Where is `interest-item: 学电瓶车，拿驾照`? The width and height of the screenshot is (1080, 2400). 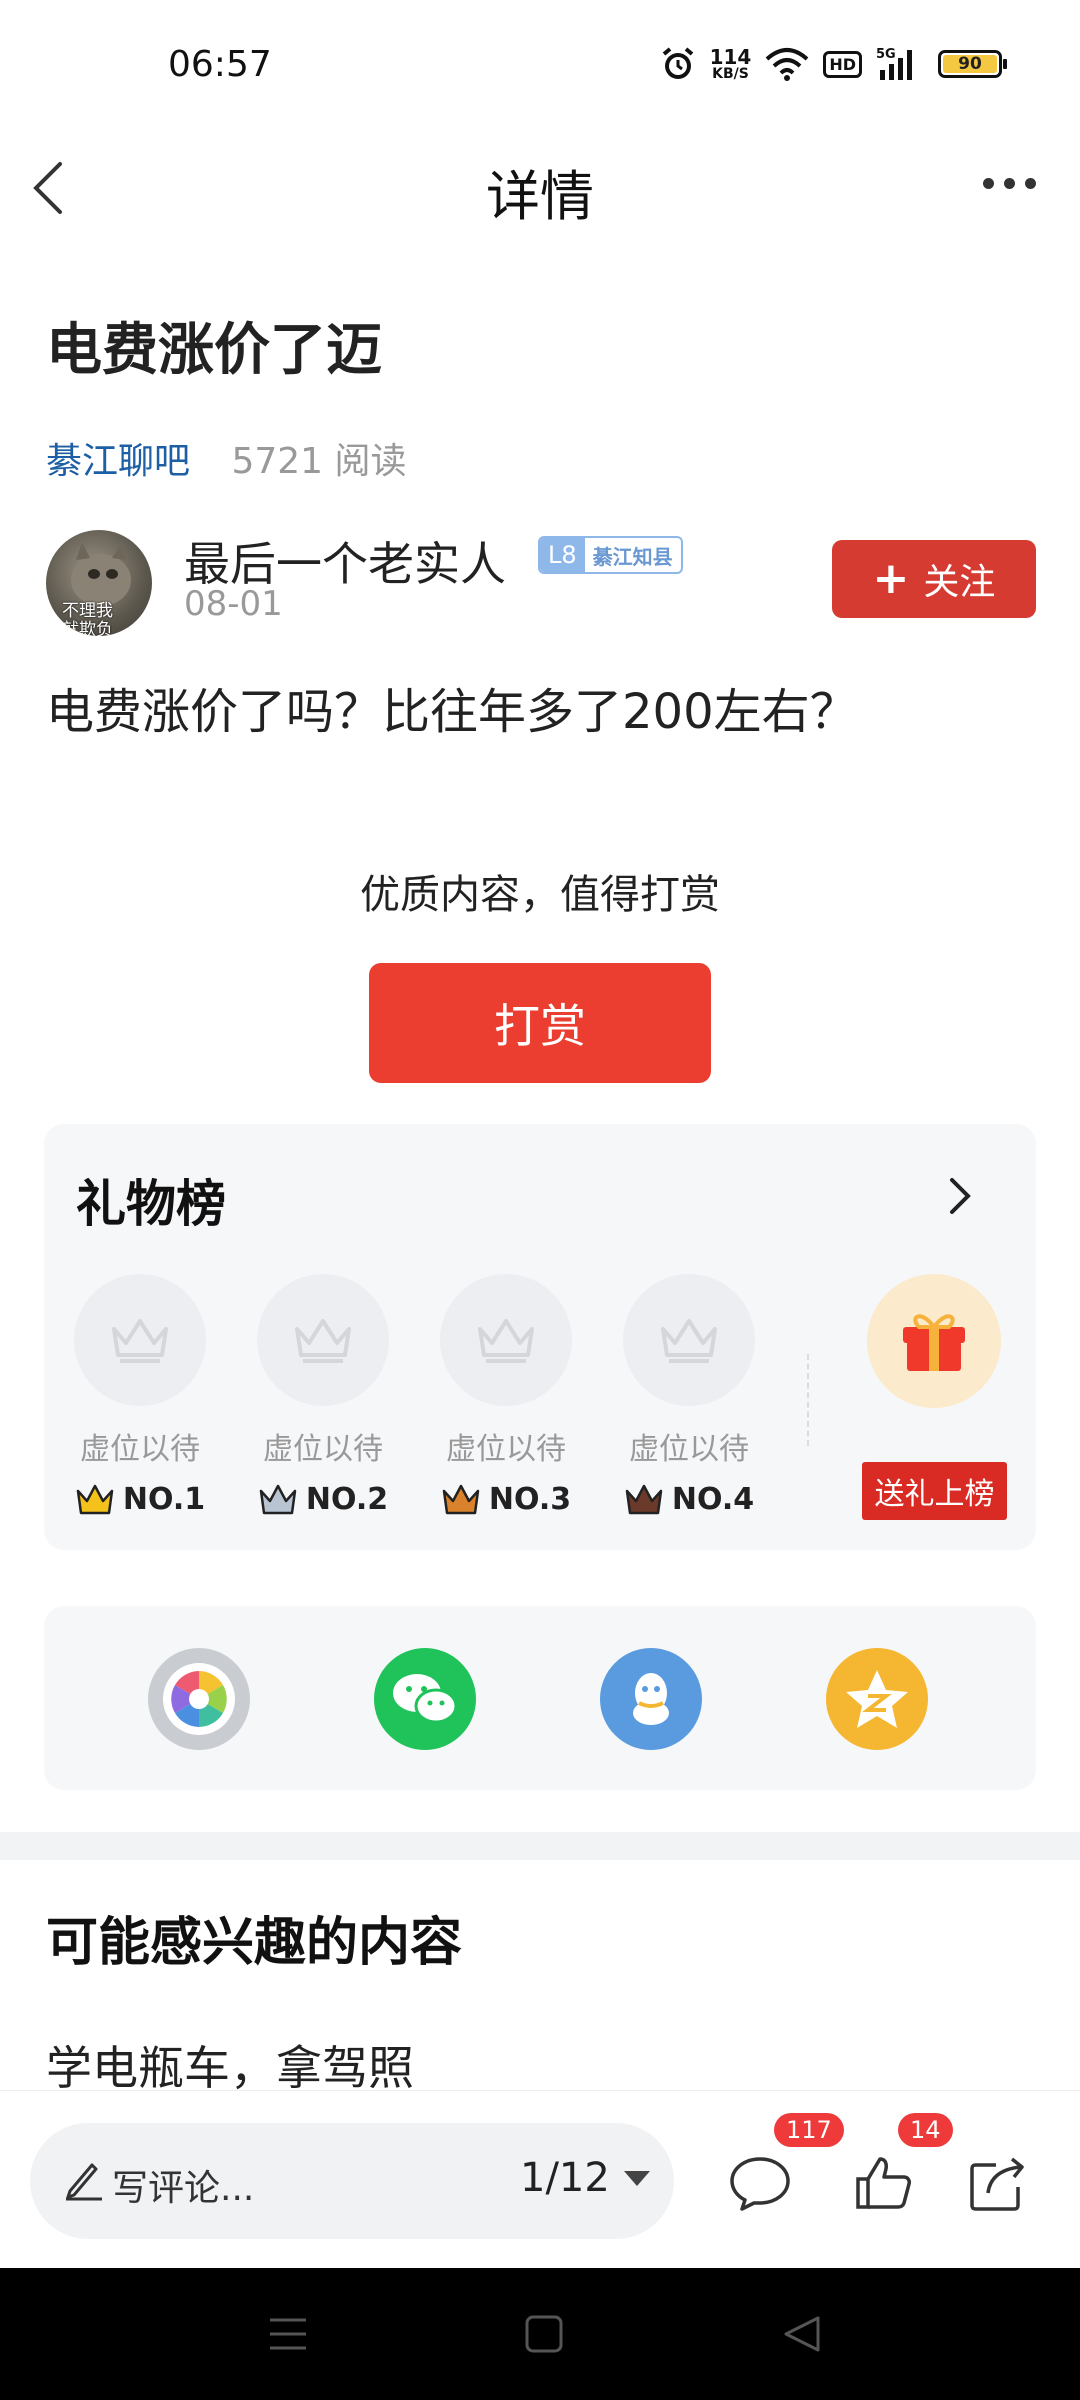
interest-item: 学电瓶车，拿驾照 is located at coordinates (230, 2065).